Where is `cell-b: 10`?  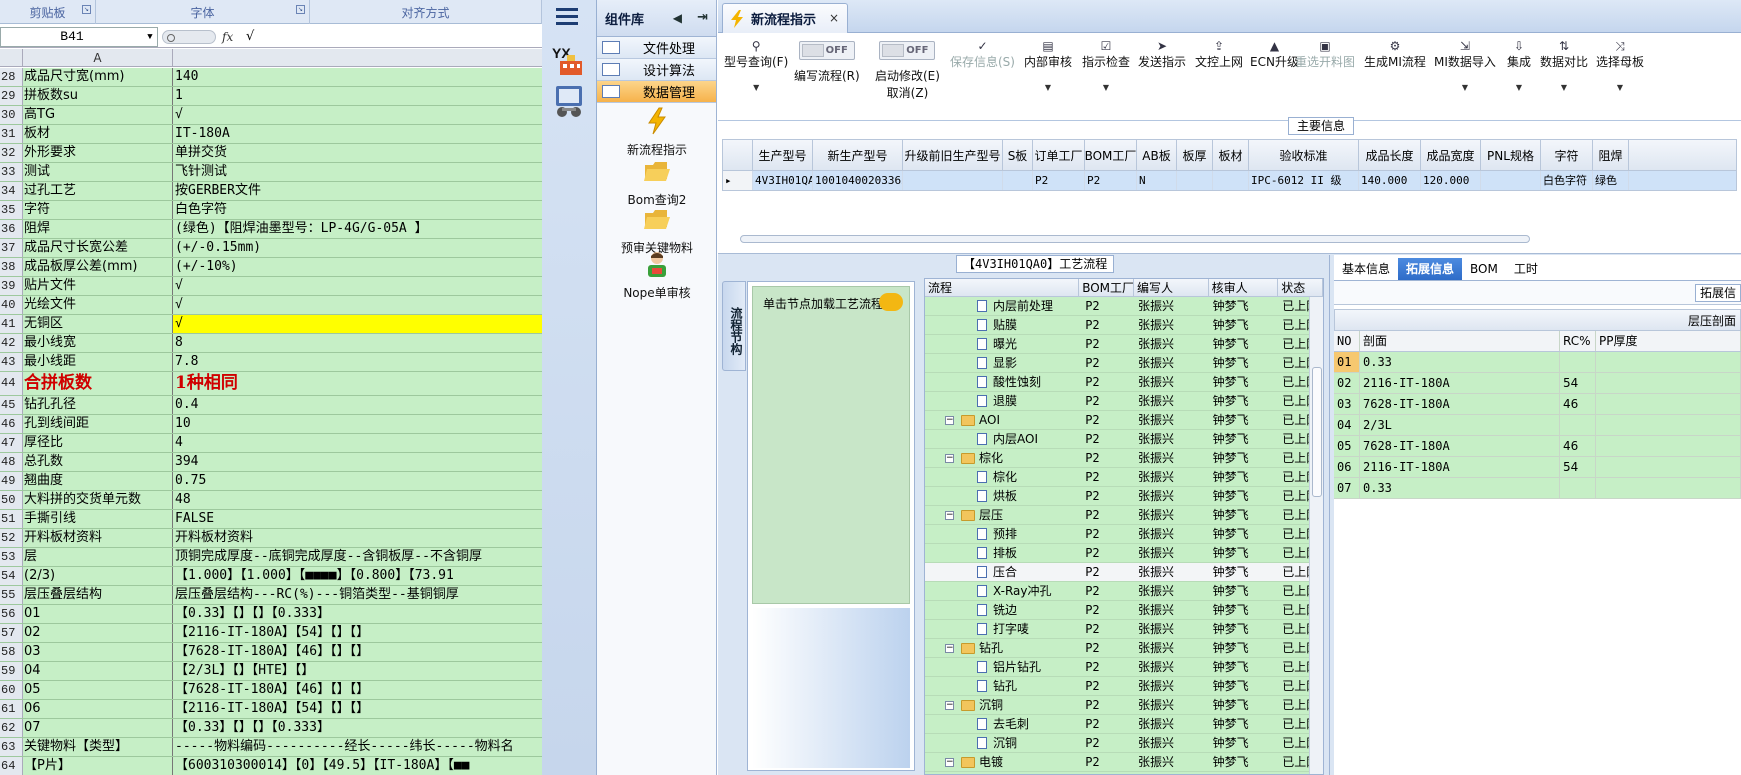 cell-b: 10 is located at coordinates (357, 424).